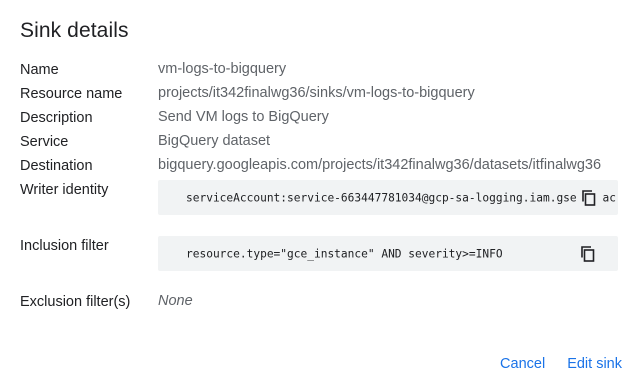 The image size is (640, 381). Describe the element at coordinates (243, 117) in the screenshot. I see `description-value: Send VM logs to BigQuery` at that location.